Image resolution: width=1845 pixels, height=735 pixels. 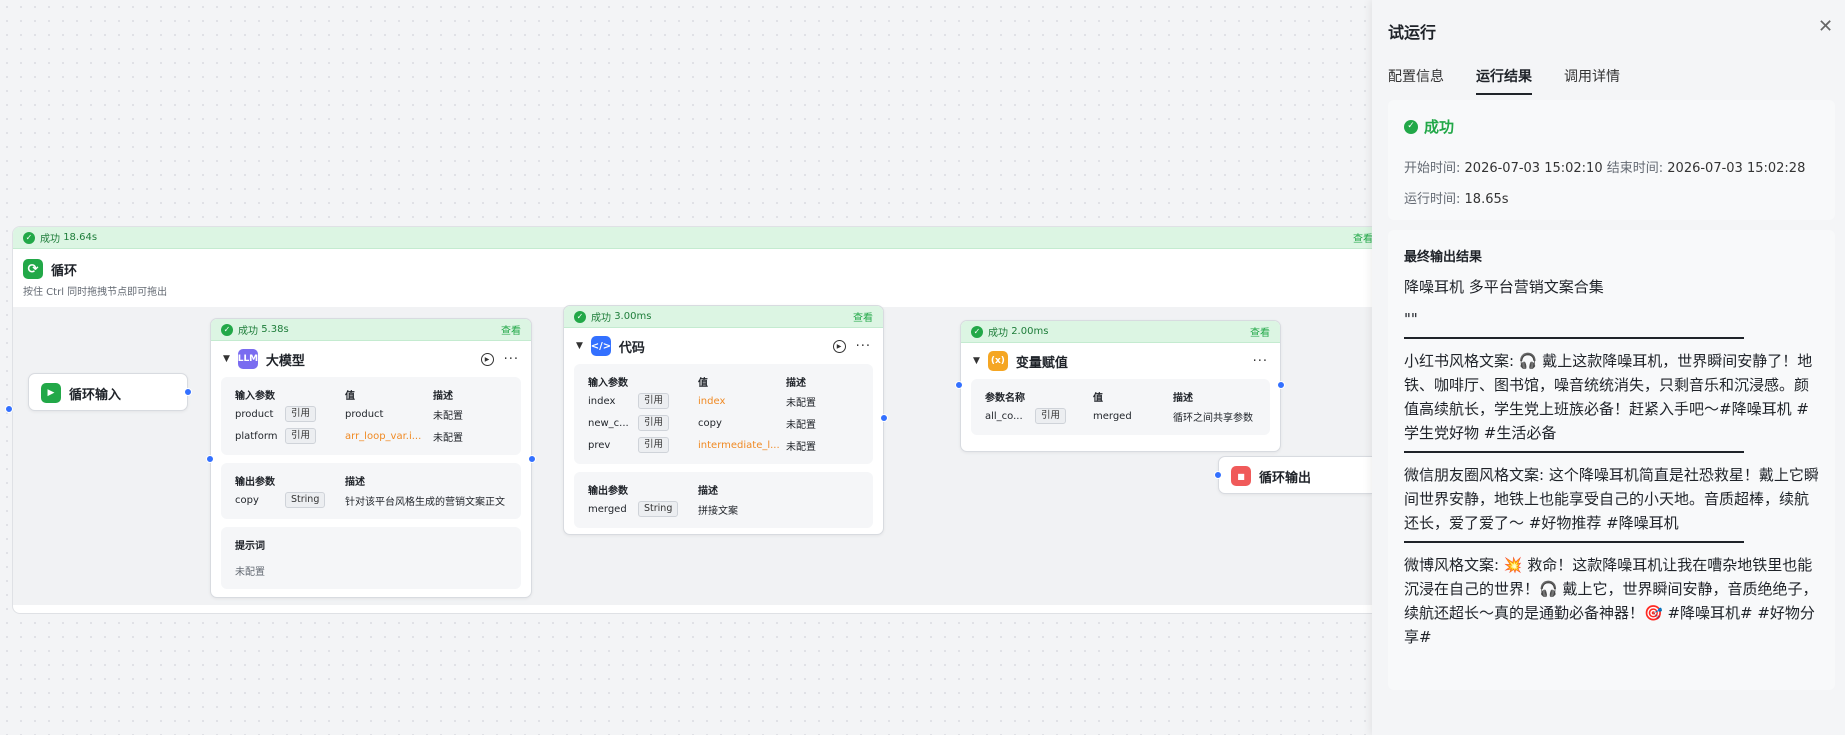 What do you see at coordinates (188, 392) in the screenshot?
I see `loop-input-out-port` at bounding box center [188, 392].